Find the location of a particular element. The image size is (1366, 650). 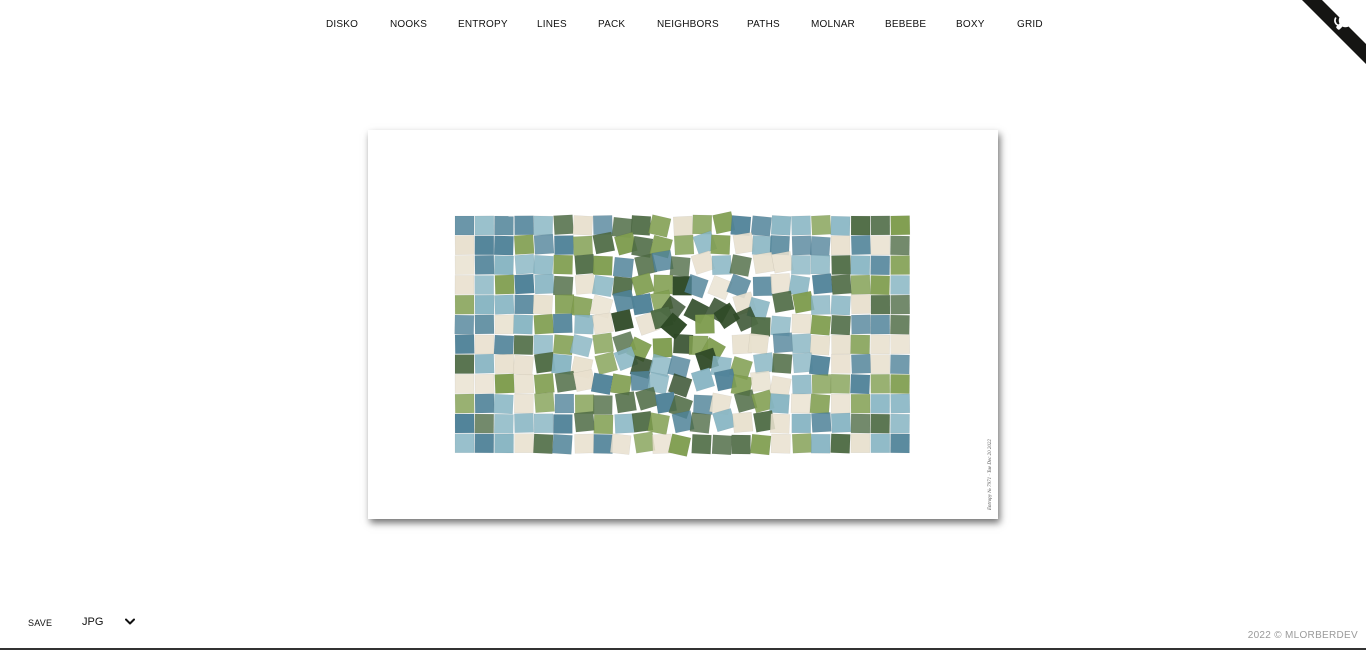

nav-item-paths: PATHS is located at coordinates (763, 25).